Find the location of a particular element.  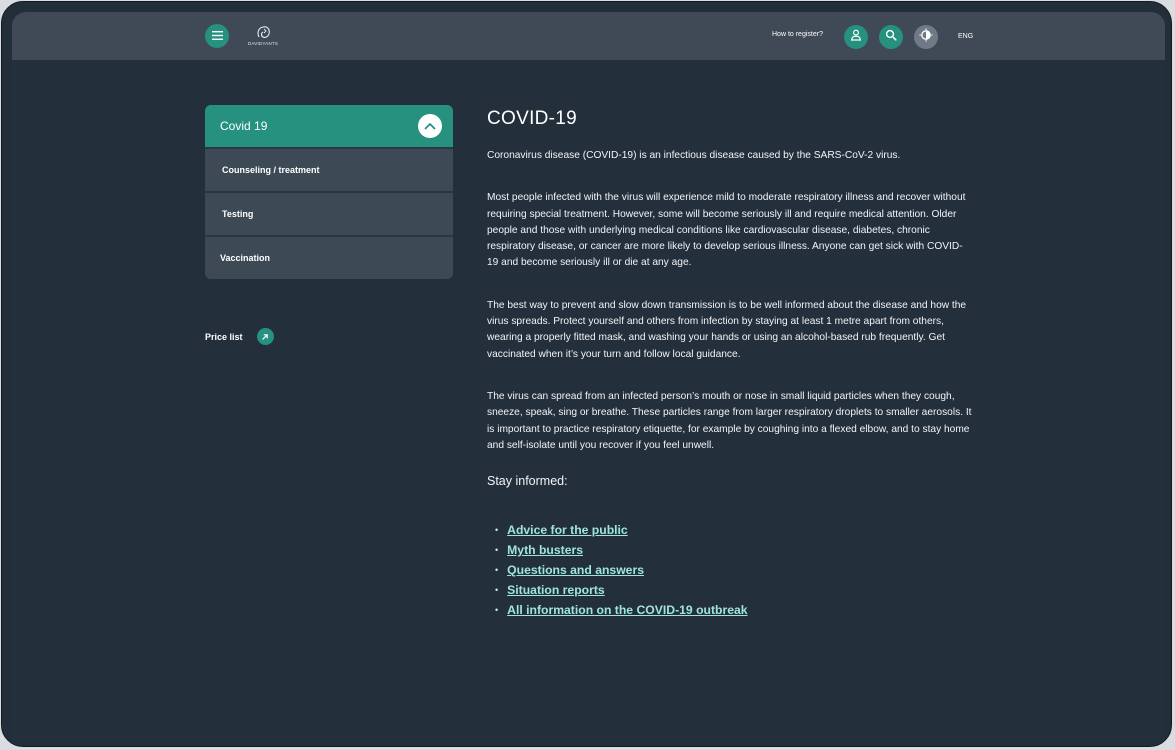

accordion-title: Covid 19 is located at coordinates (244, 126).